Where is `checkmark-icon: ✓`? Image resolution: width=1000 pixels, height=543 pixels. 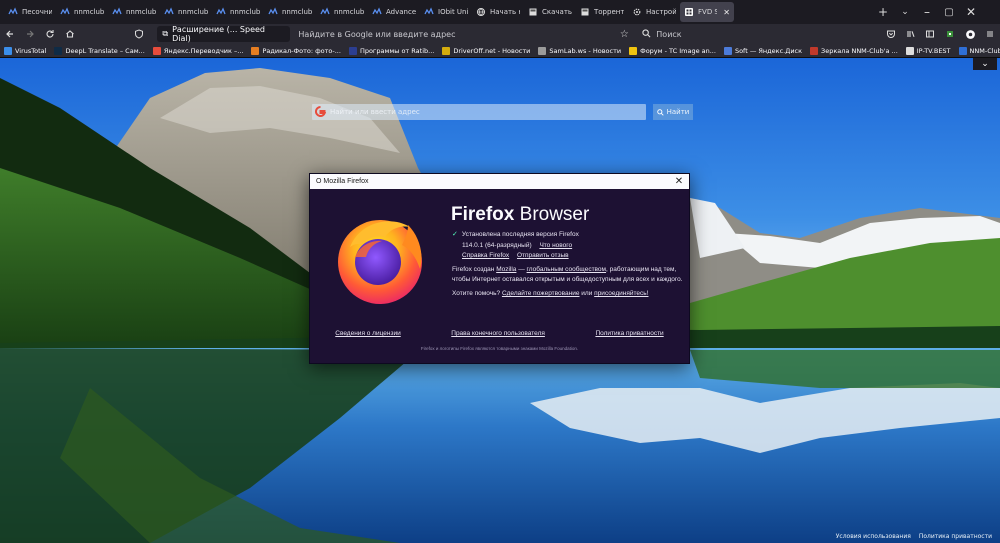
checkmark-icon: ✓ is located at coordinates (455, 234).